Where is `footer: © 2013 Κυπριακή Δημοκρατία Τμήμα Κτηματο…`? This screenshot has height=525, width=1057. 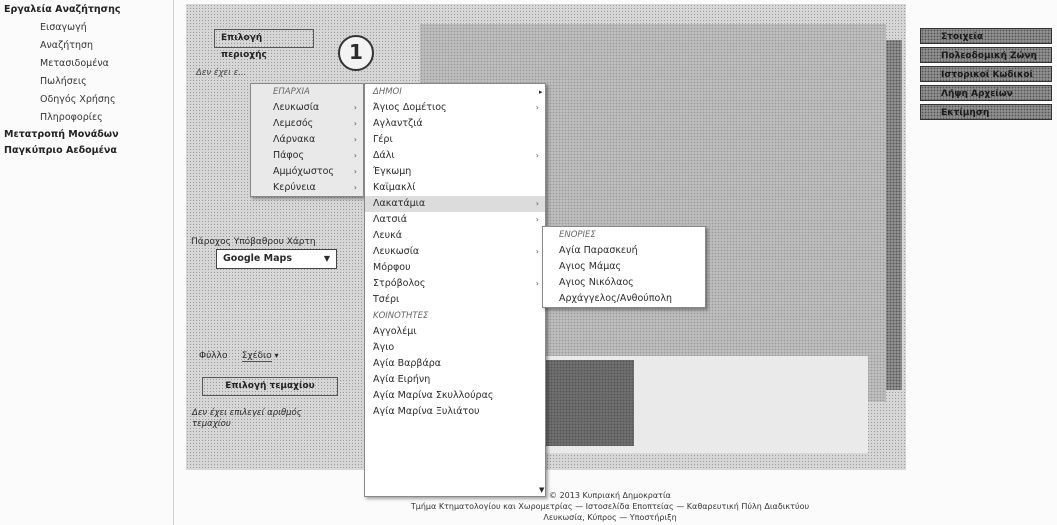 footer: © 2013 Κυπριακή Δημοκρατία Τμήμα Κτηματο… is located at coordinates (610, 506).